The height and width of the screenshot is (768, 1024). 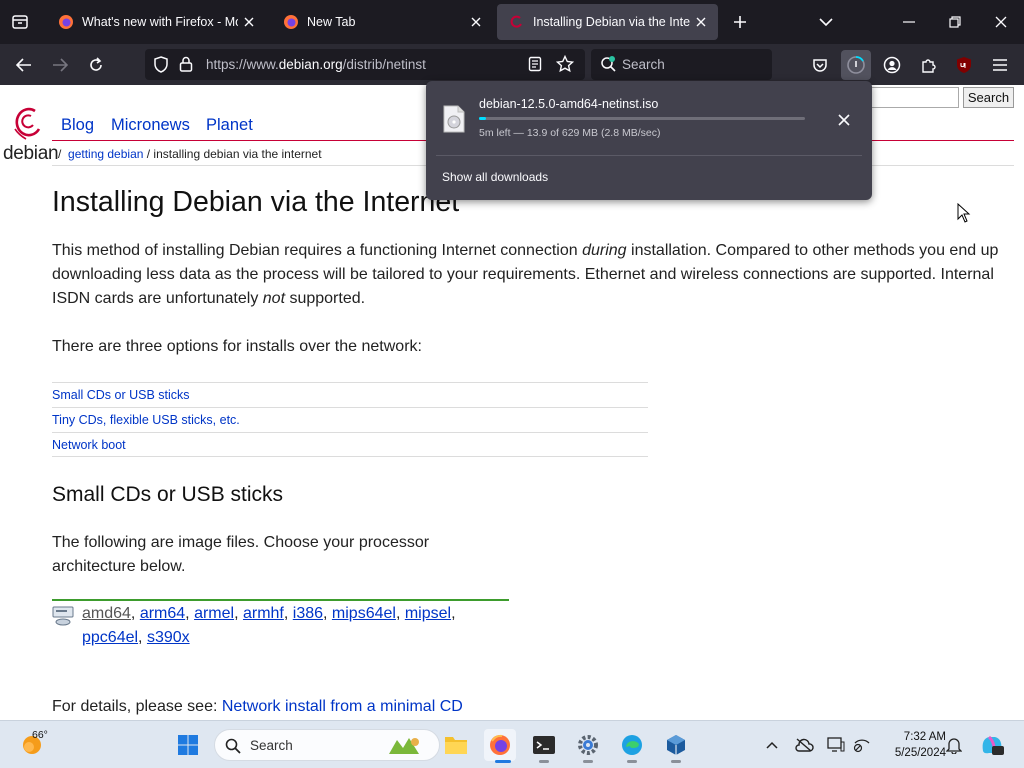 What do you see at coordinates (229, 125) in the screenshot?
I see `nav-link-planet: Planet` at bounding box center [229, 125].